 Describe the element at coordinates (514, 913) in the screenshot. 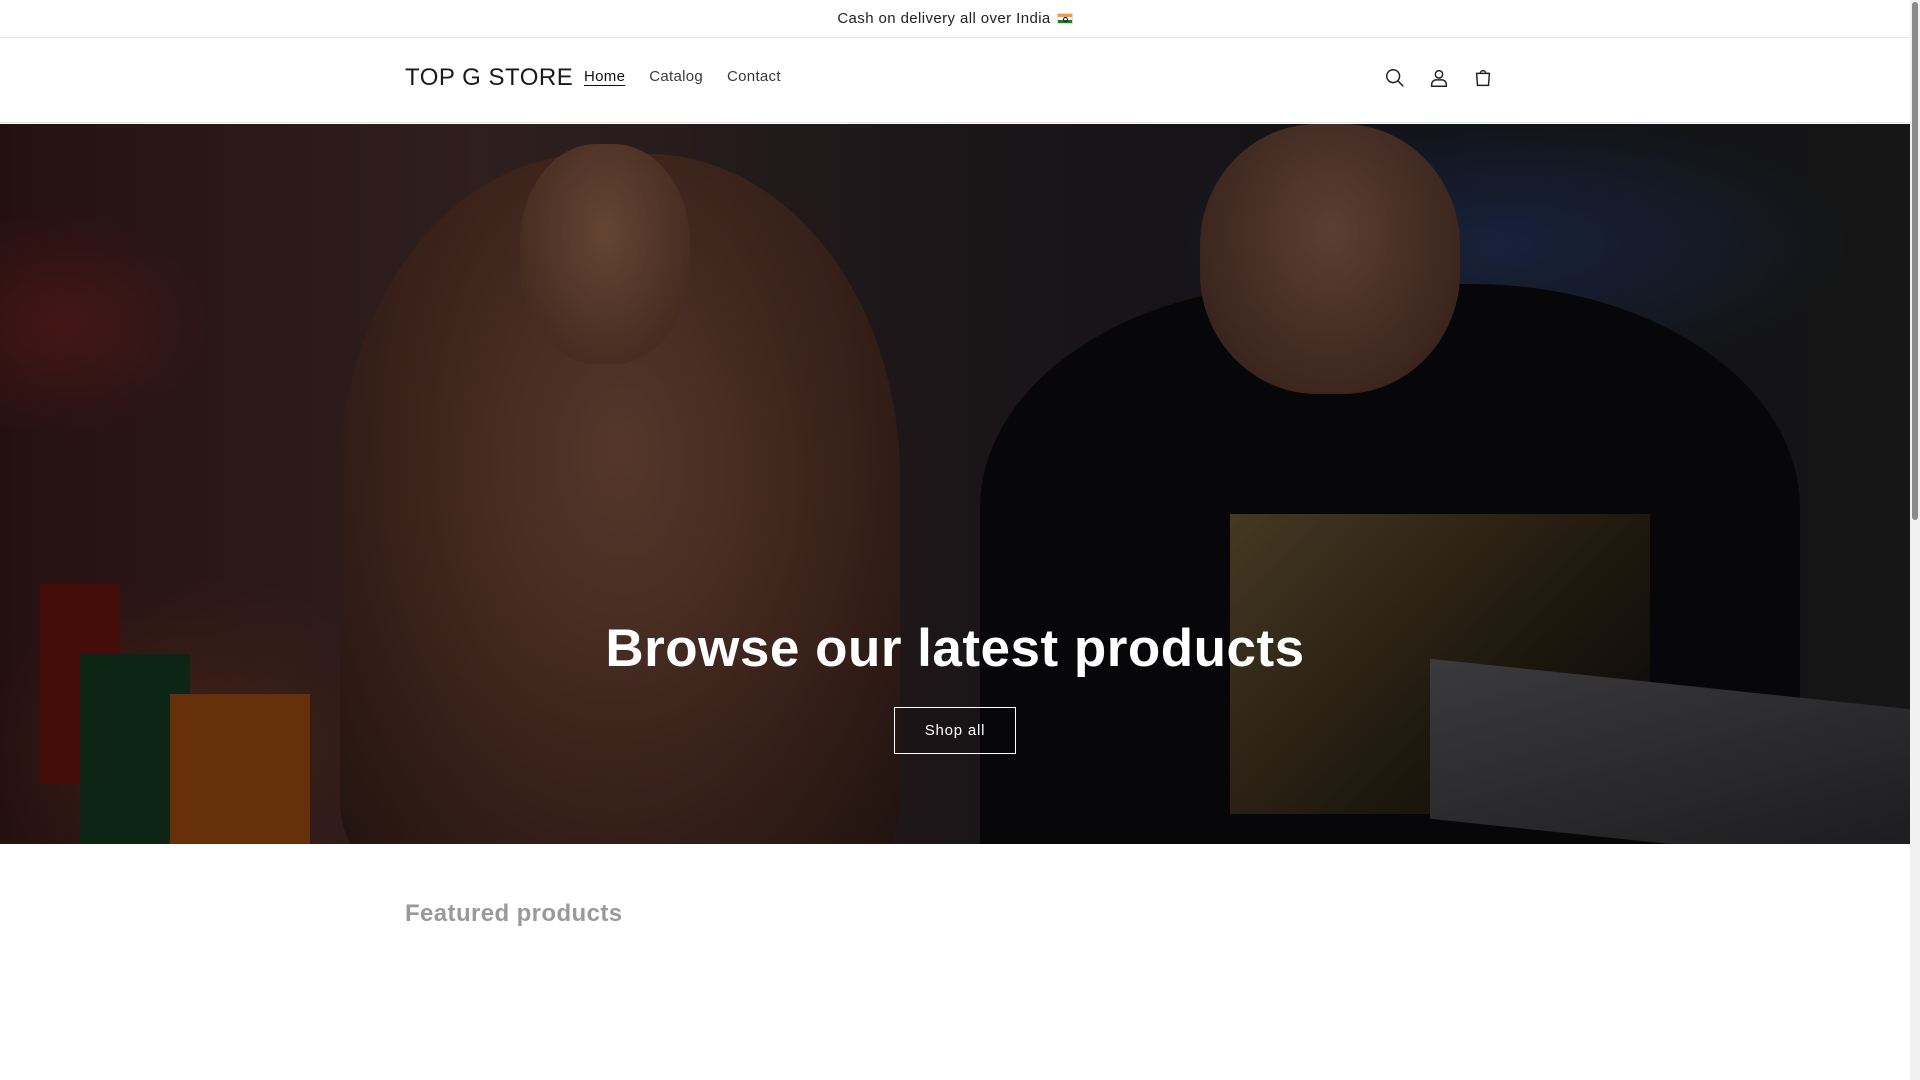

I see `featured-products-heading: Featured products` at that location.